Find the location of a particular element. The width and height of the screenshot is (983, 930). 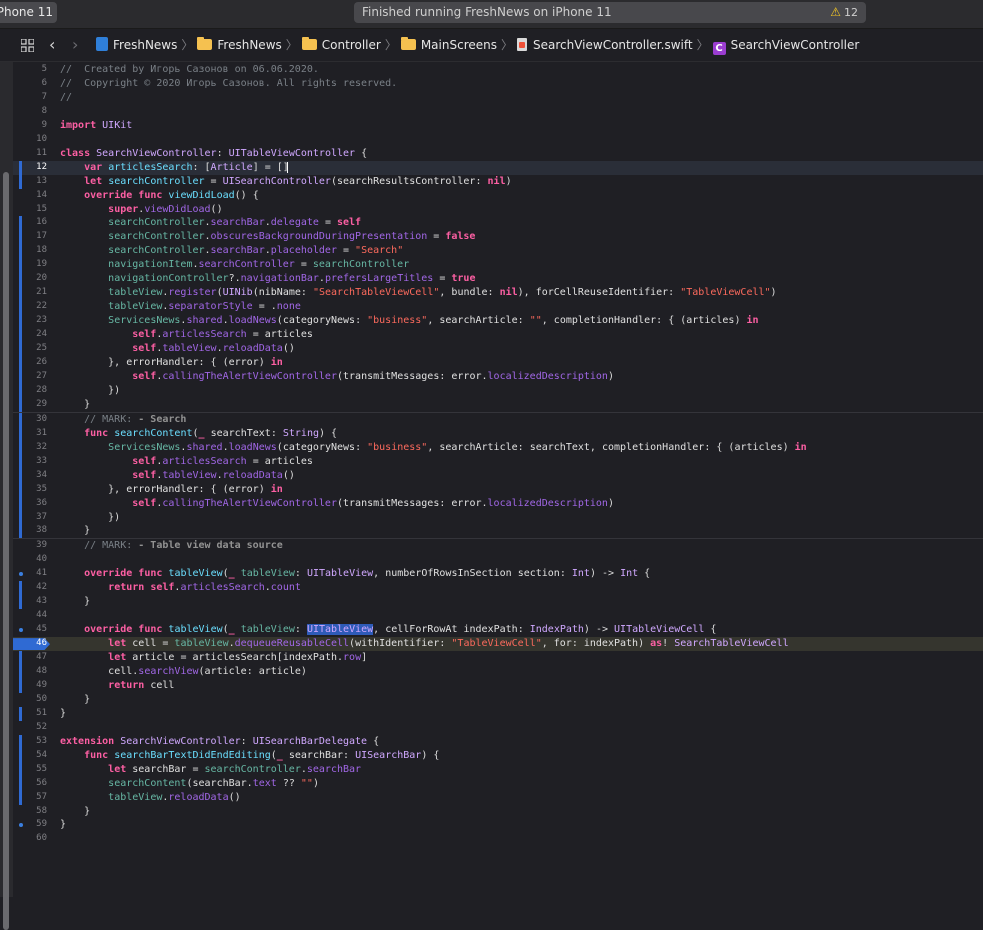

code-line: 22 tableView.separatorStyle = .none is located at coordinates (498, 307).